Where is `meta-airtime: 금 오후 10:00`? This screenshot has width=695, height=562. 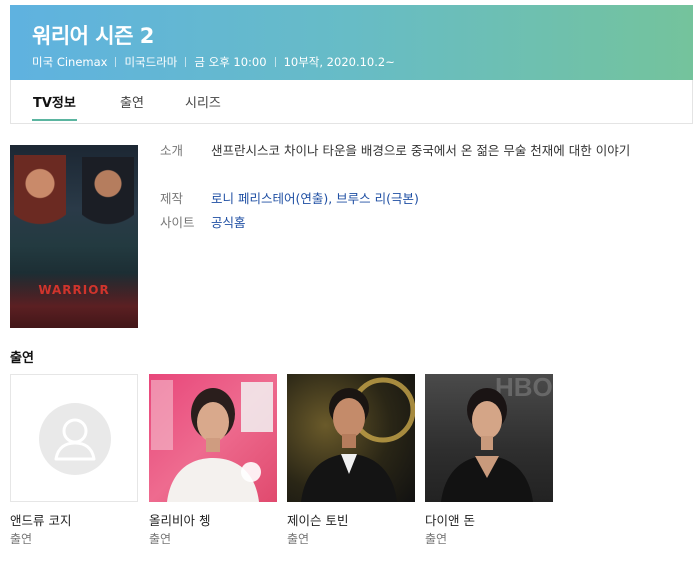
meta-airtime: 금 오후 10:00 is located at coordinates (230, 62).